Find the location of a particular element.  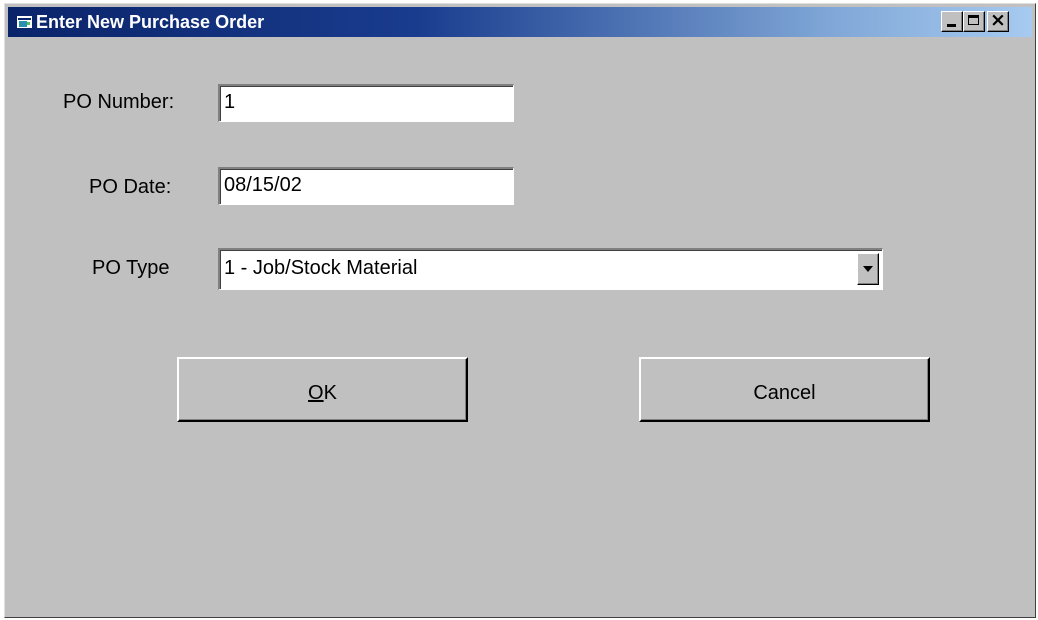

window-title: Enter New Purchase Order is located at coordinates (150, 22).